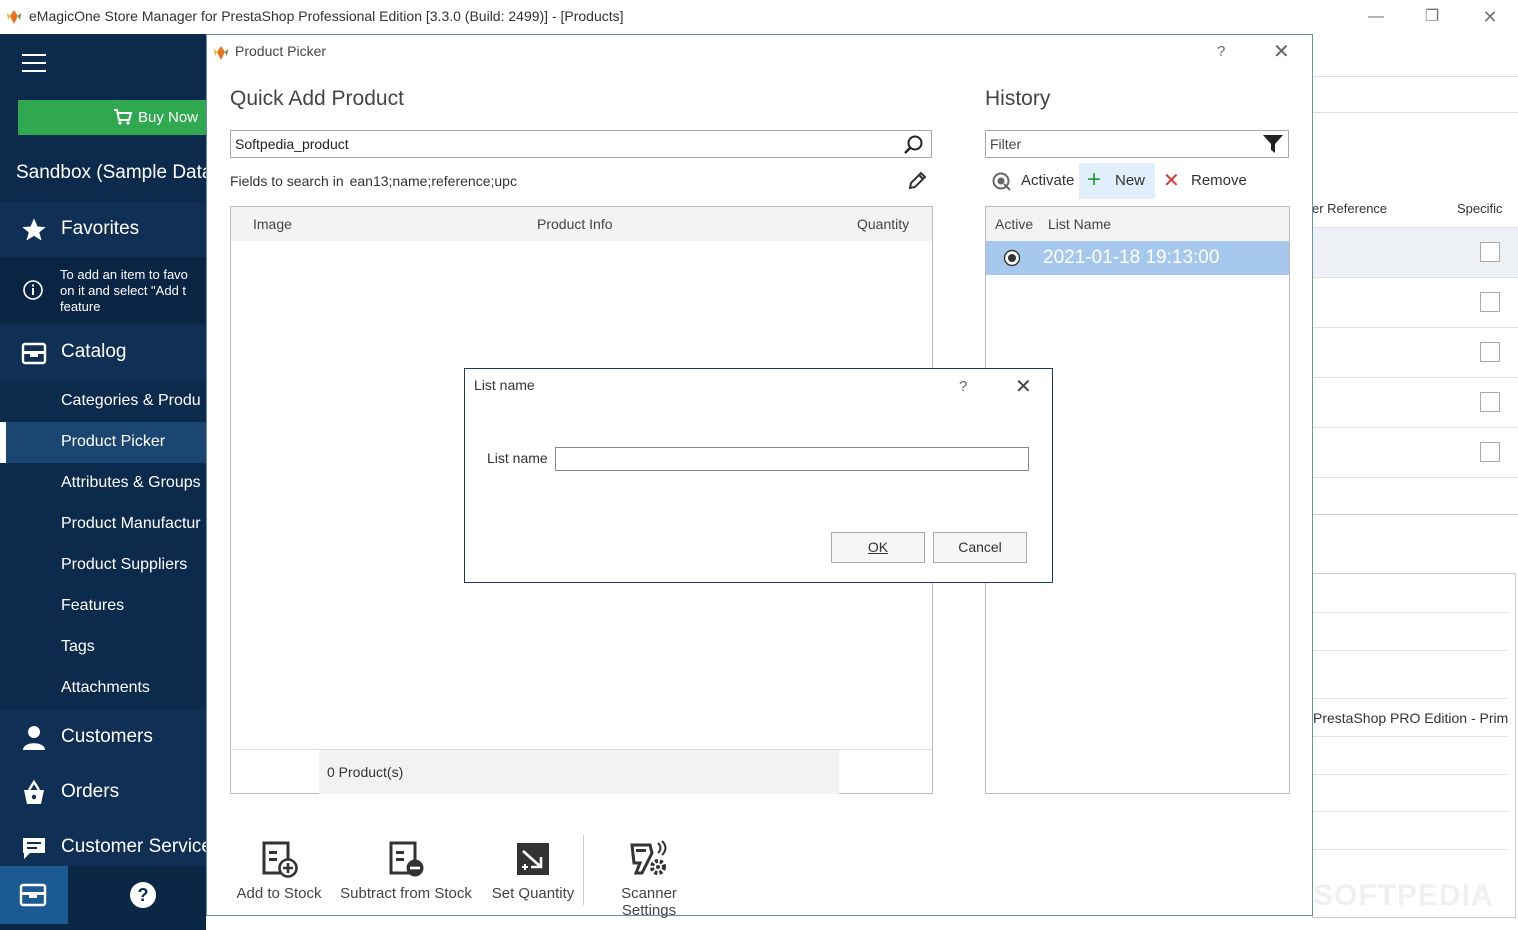 Image resolution: width=1518 pixels, height=930 pixels. I want to click on ok-button: OK, so click(878, 547).